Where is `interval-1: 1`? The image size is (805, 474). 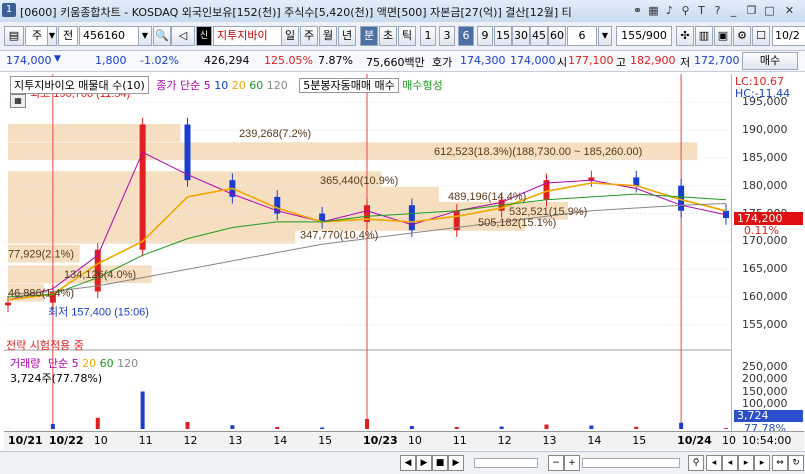 interval-1: 1 is located at coordinates (428, 36).